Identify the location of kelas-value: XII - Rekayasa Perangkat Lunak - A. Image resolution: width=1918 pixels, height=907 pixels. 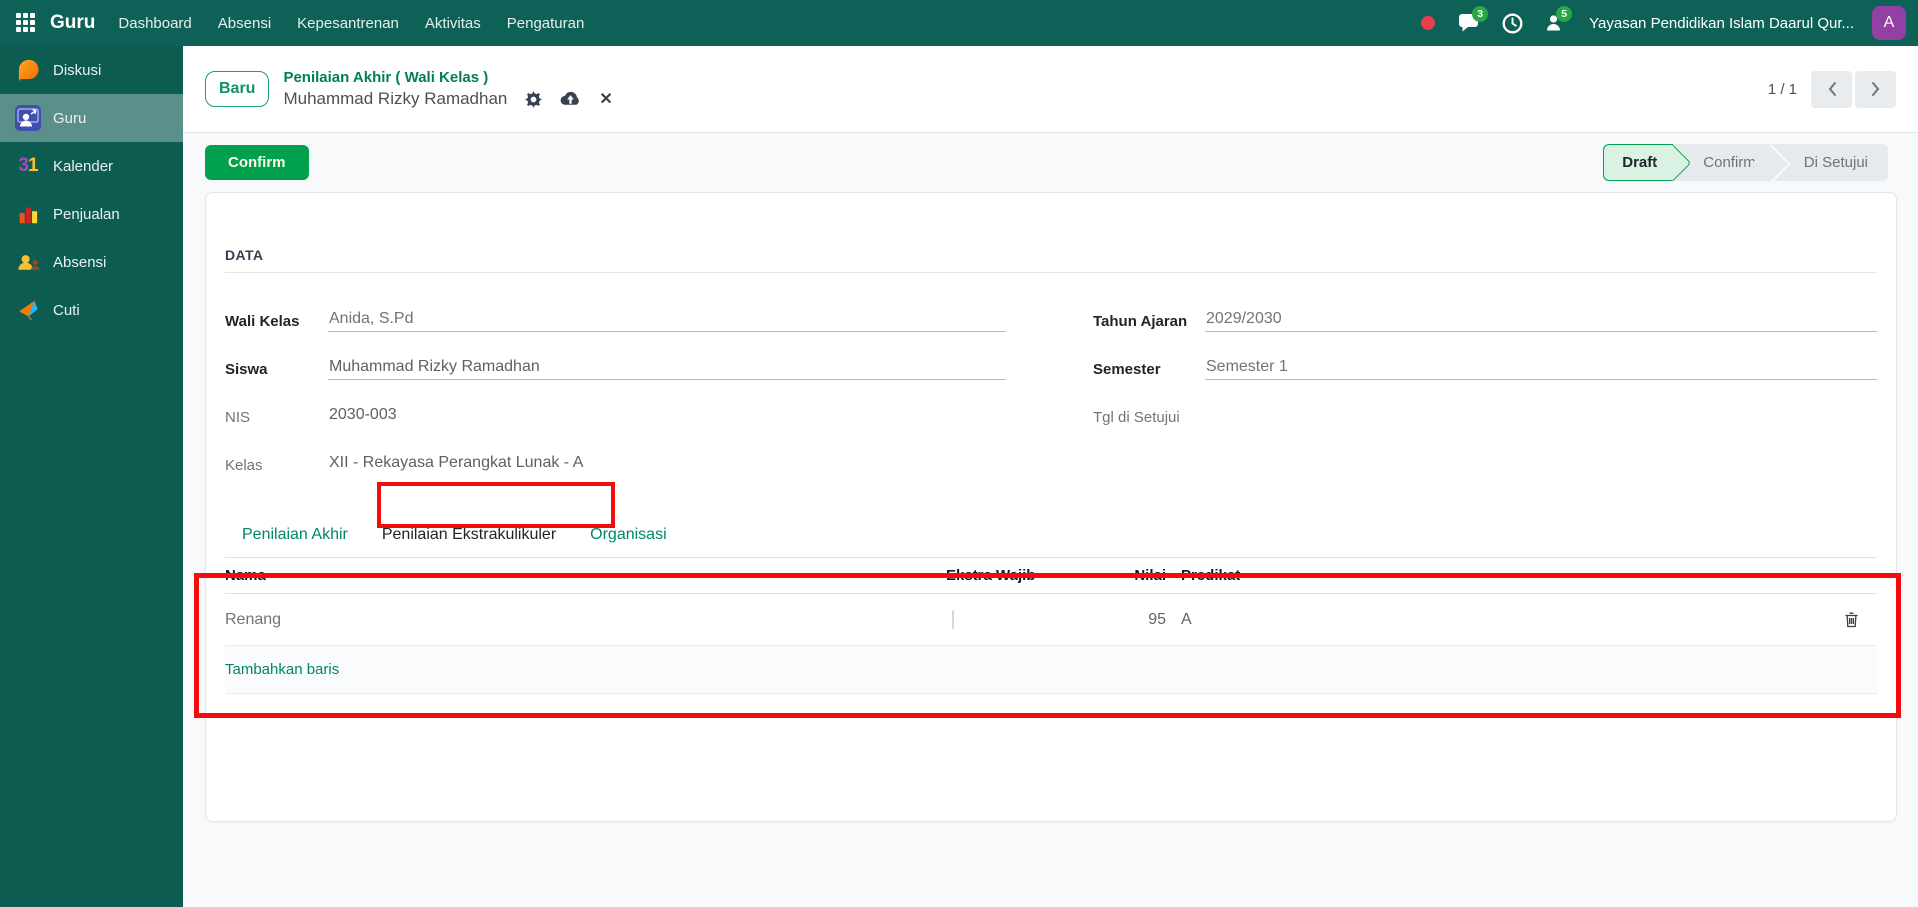
(456, 462).